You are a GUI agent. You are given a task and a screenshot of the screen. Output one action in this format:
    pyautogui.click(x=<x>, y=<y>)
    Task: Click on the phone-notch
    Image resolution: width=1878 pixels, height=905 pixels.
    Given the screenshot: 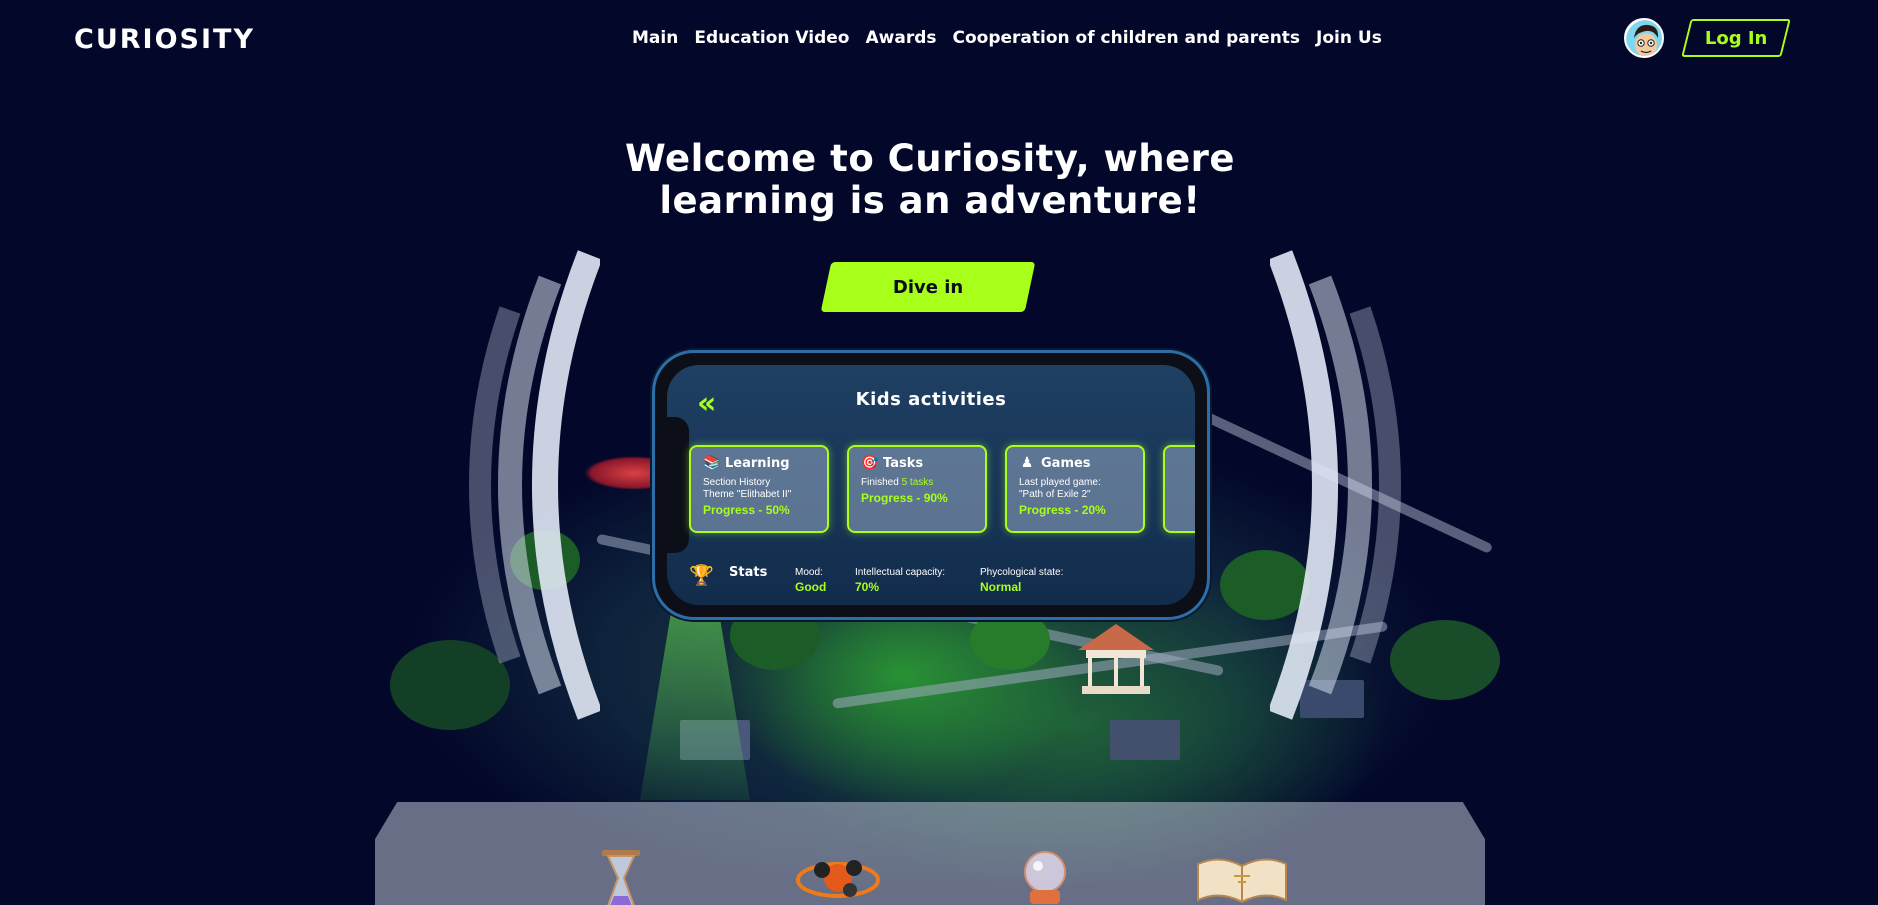 What is the action you would take?
    pyautogui.click(x=678, y=485)
    